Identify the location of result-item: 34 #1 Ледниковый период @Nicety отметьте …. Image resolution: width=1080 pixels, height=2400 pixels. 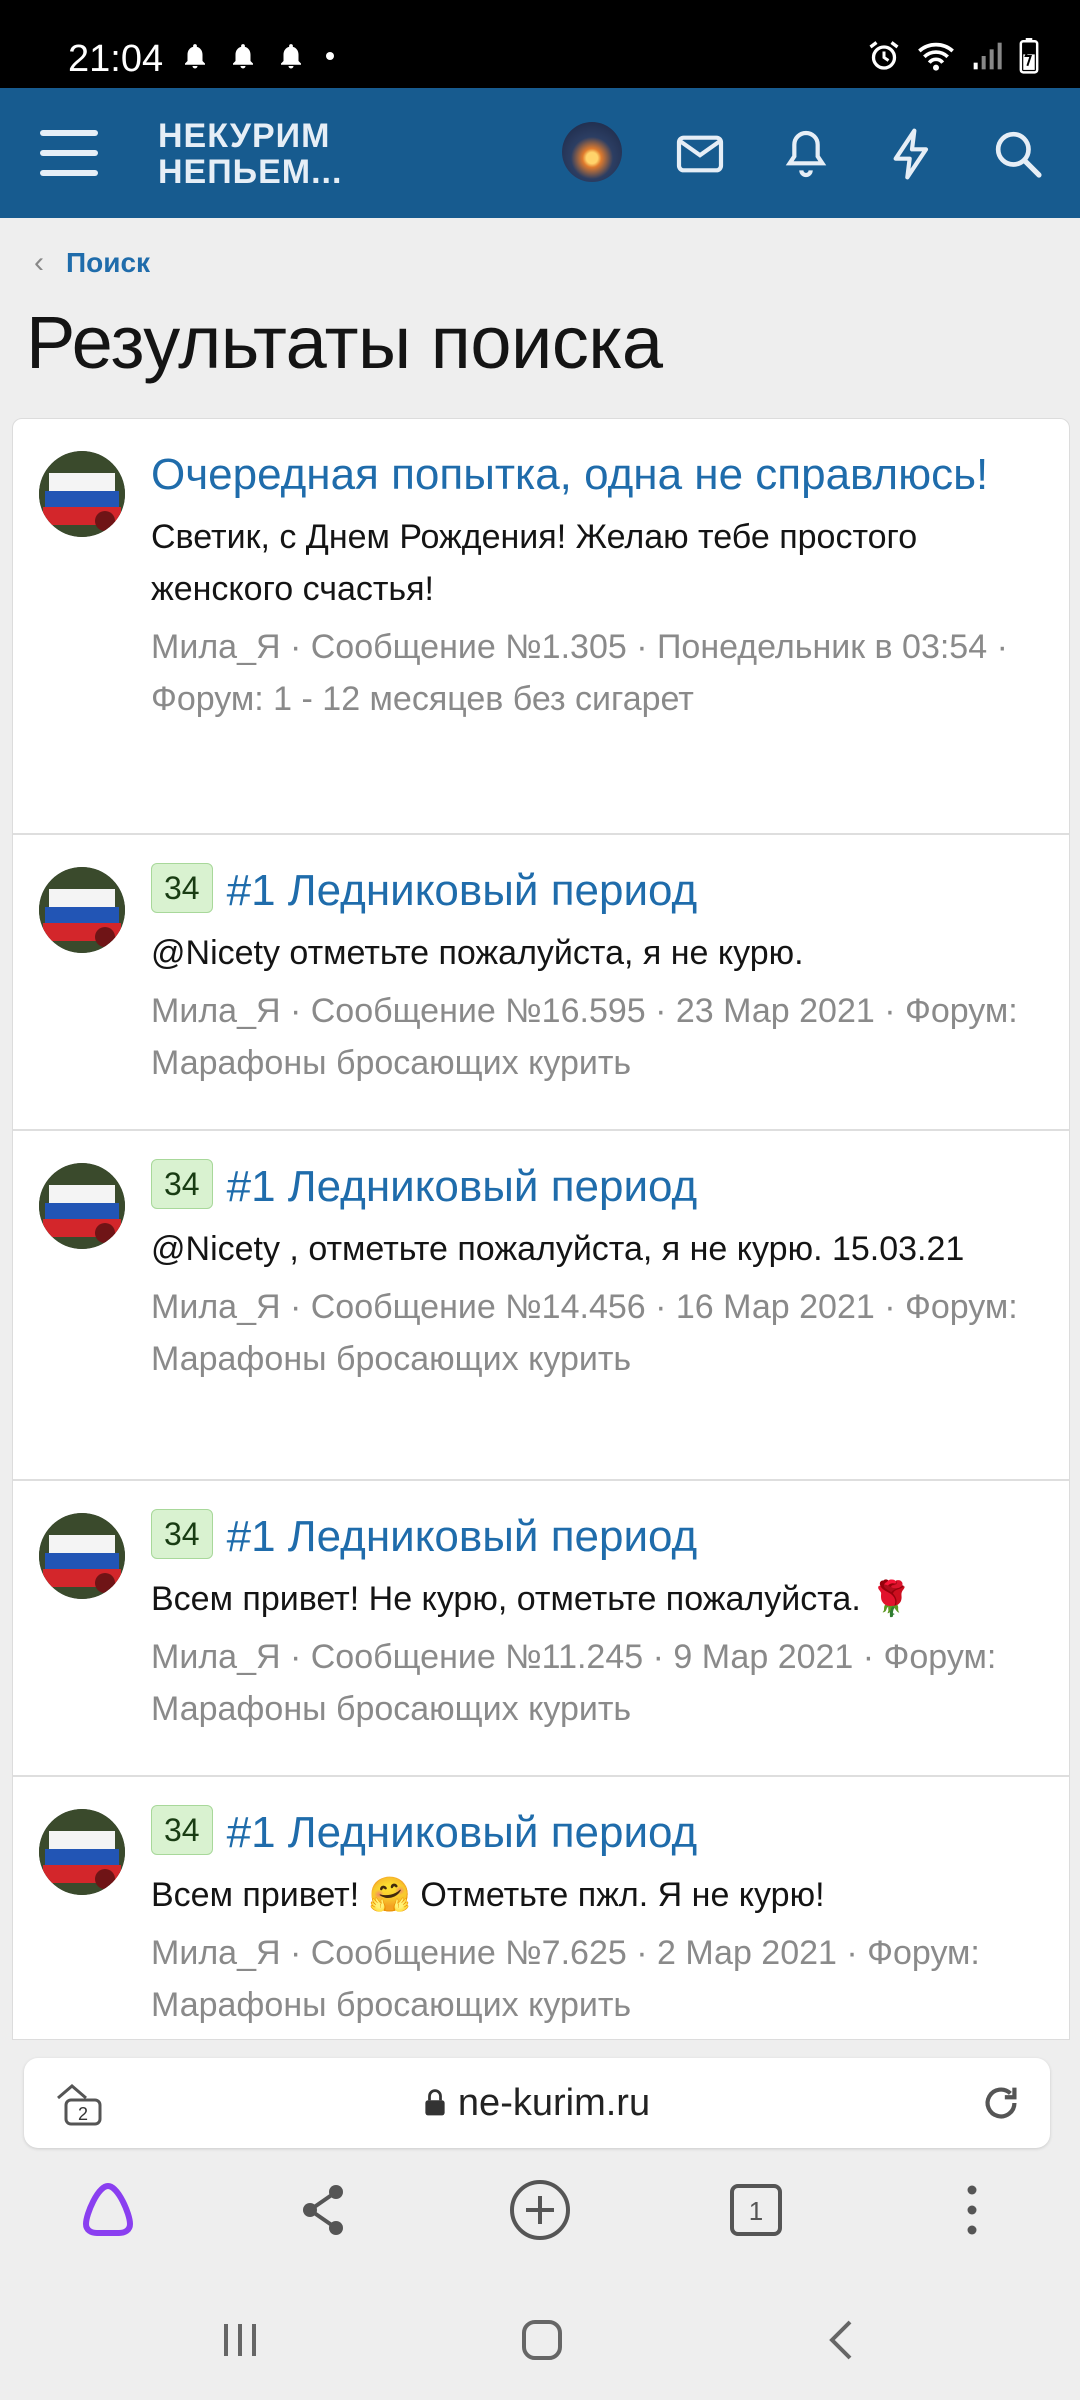
(541, 983).